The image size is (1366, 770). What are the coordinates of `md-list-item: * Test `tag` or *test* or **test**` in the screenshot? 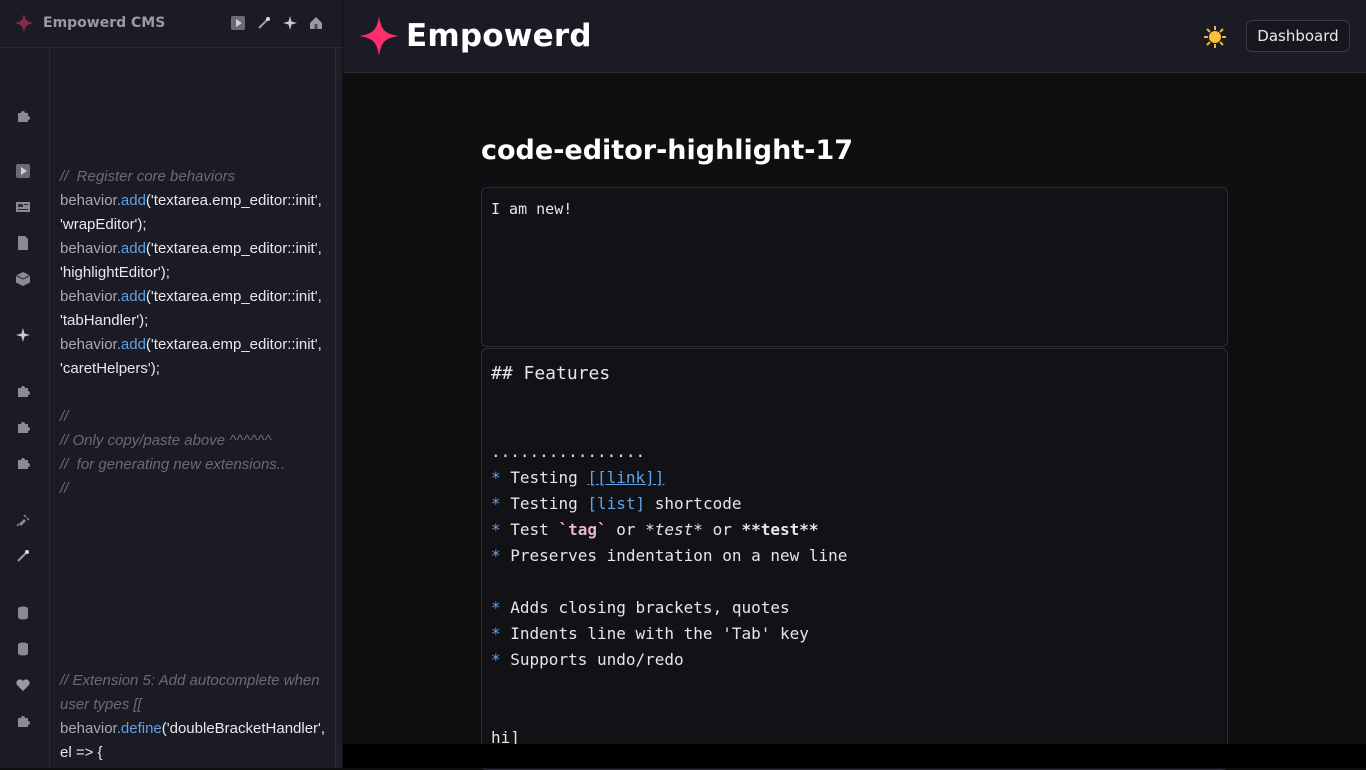 It's located at (669, 530).